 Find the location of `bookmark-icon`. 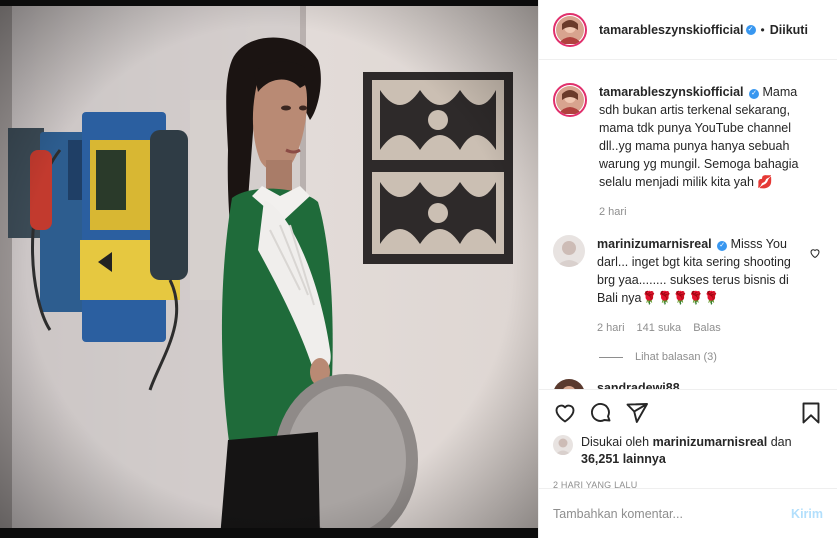

bookmark-icon is located at coordinates (811, 413).